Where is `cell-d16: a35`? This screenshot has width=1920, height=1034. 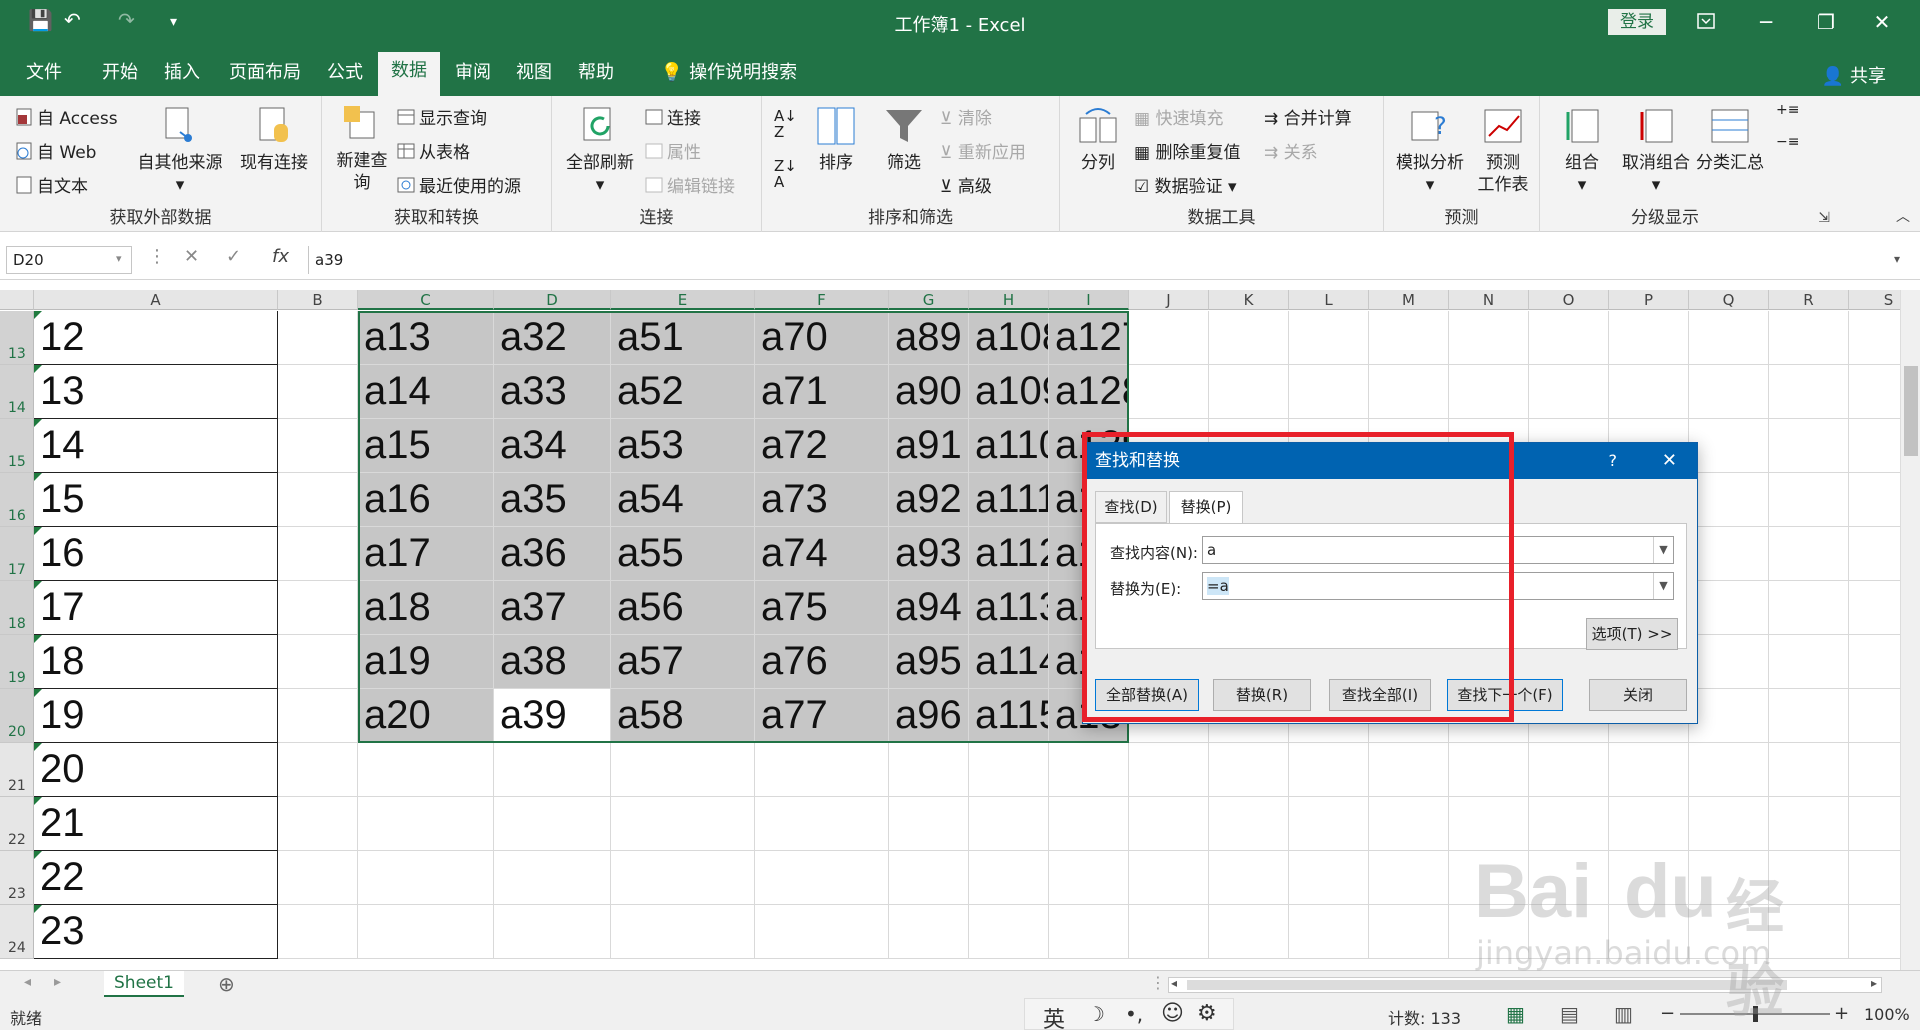 cell-d16: a35 is located at coordinates (552, 500).